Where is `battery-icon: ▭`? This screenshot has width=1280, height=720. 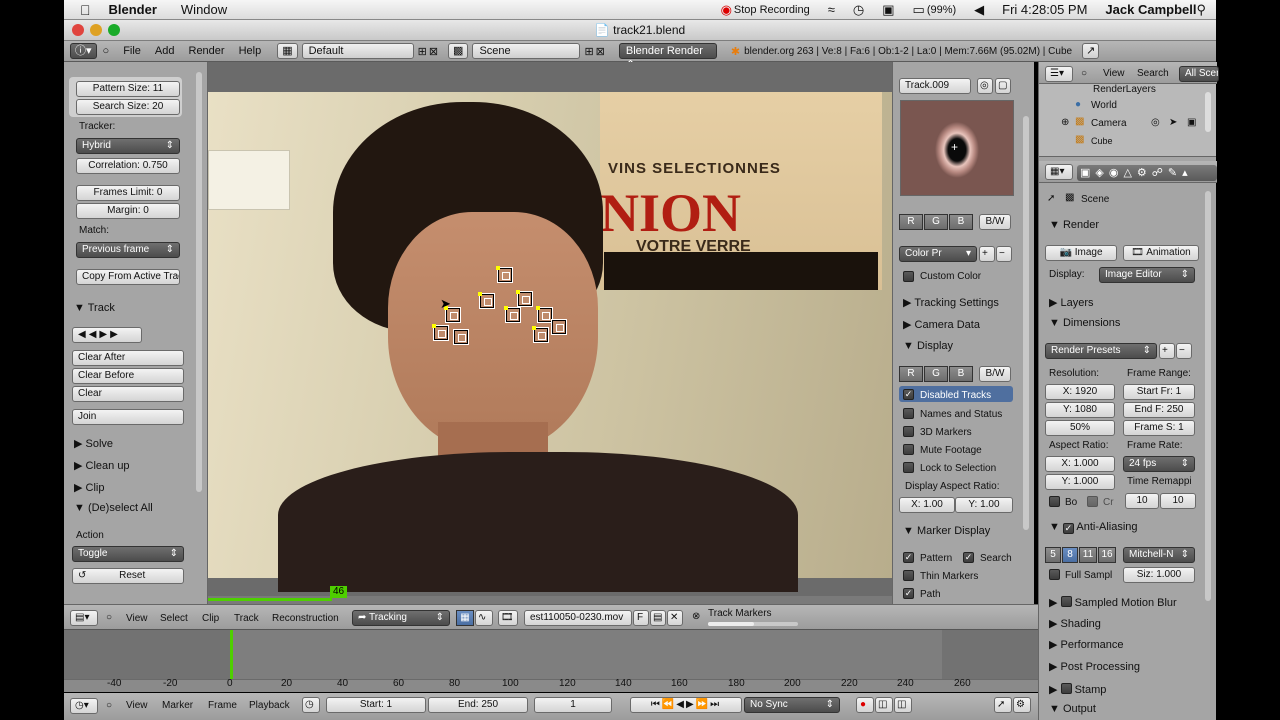
battery-icon: ▭ is located at coordinates (919, 10).